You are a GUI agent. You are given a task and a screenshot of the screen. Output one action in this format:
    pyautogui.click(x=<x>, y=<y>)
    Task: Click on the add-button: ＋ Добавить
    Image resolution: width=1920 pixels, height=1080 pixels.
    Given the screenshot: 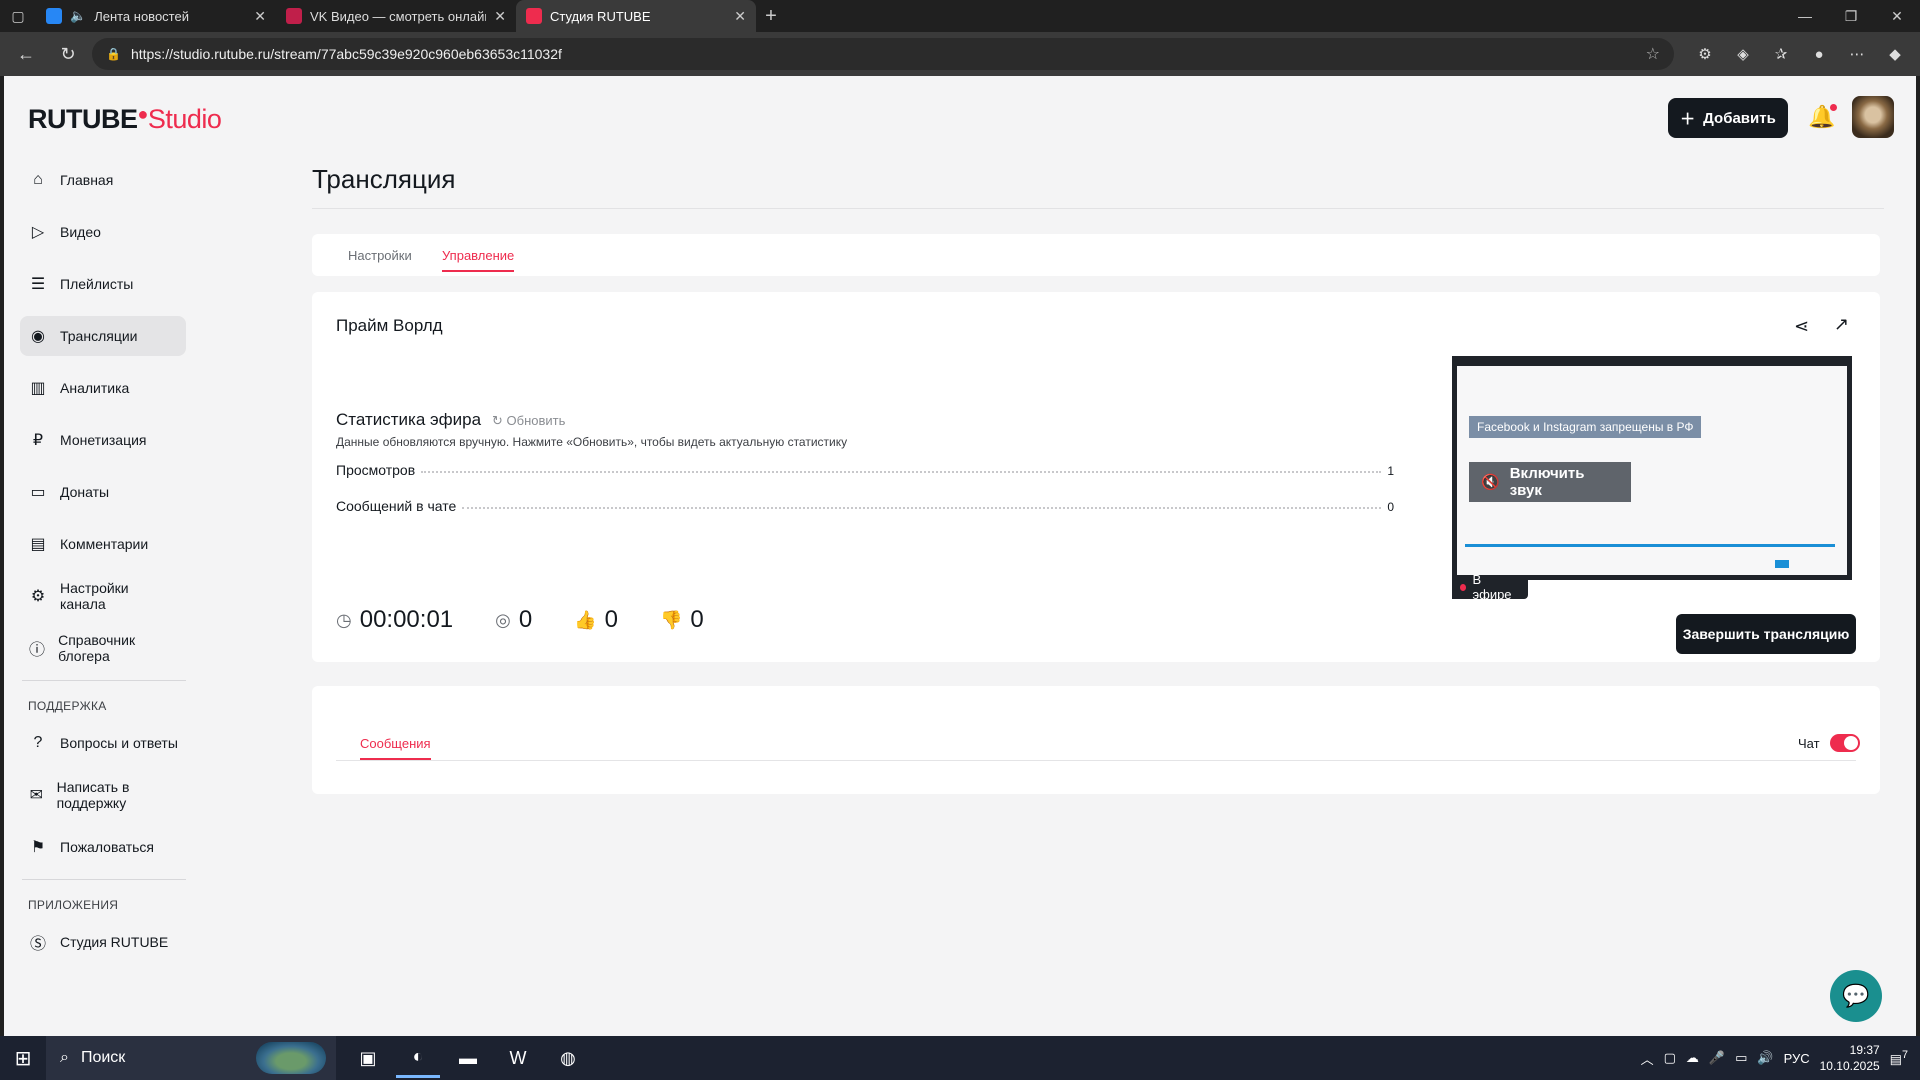 What is the action you would take?
    pyautogui.click(x=1728, y=118)
    